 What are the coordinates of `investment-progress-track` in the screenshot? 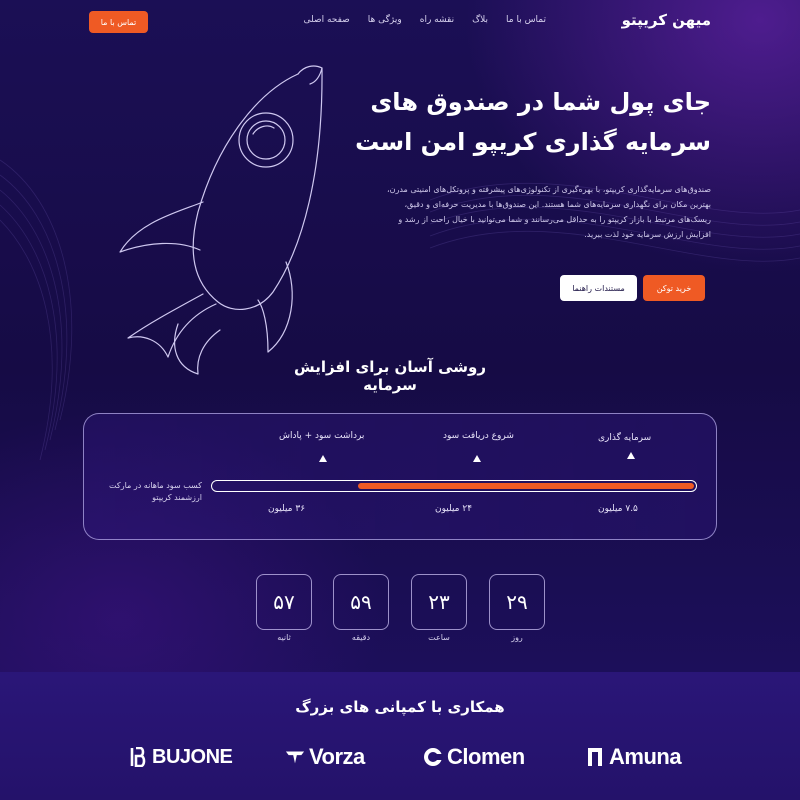 It's located at (454, 486).